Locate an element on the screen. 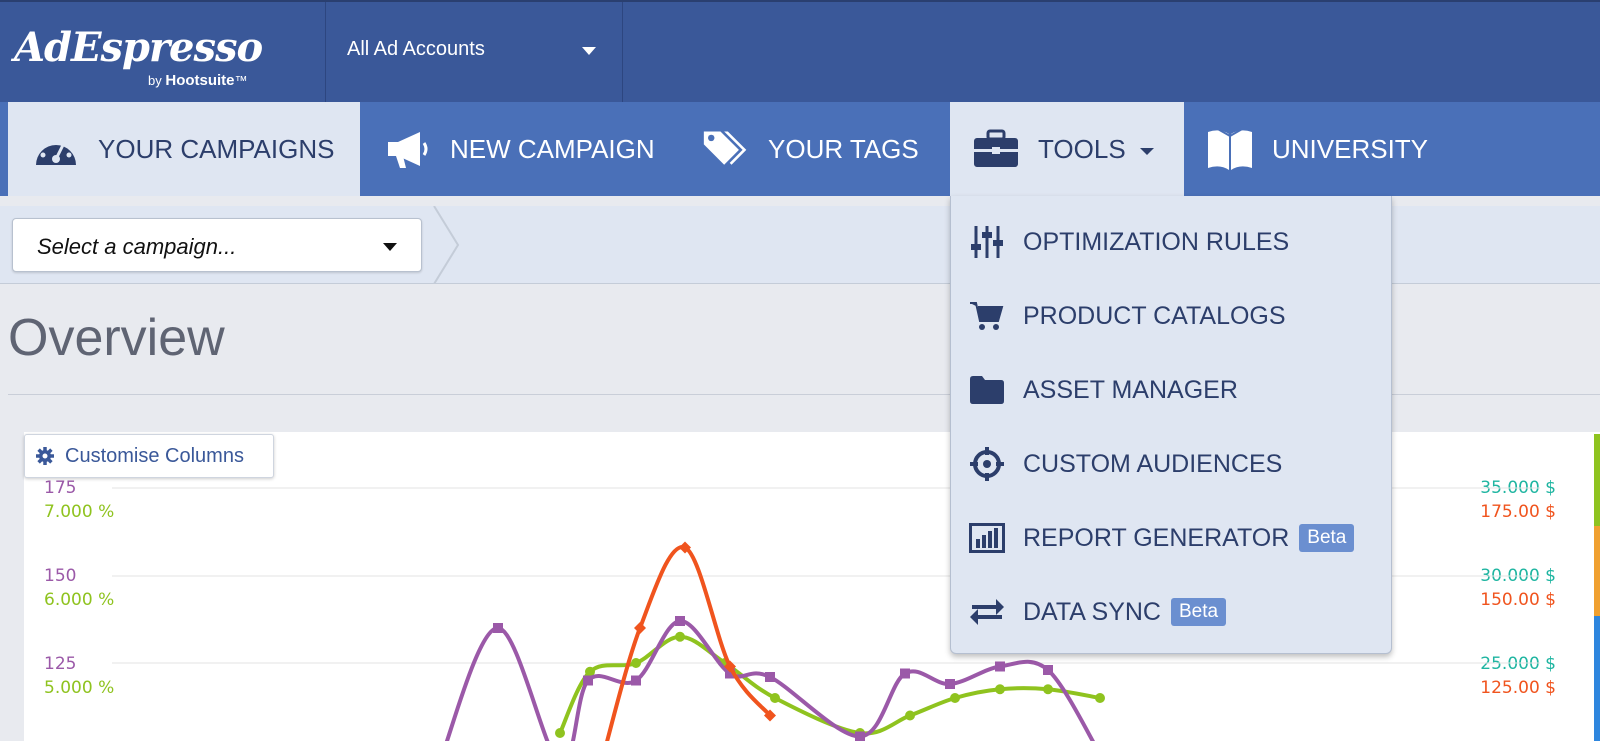 The height and width of the screenshot is (741, 1600). menu-item-label: PRODUCT CATALOGS is located at coordinates (1154, 315).